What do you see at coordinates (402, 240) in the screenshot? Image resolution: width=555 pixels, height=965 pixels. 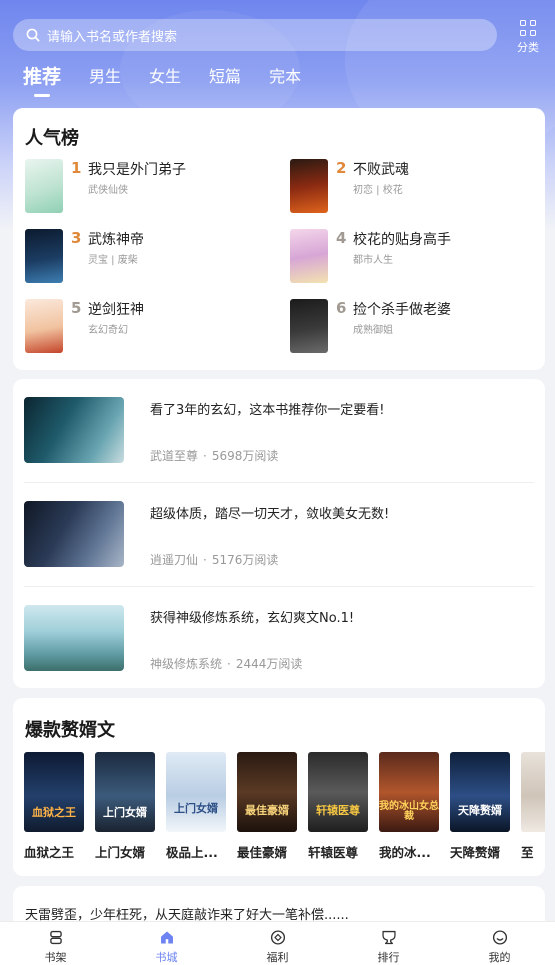 I see `book-title: 校花的贴身高手` at bounding box center [402, 240].